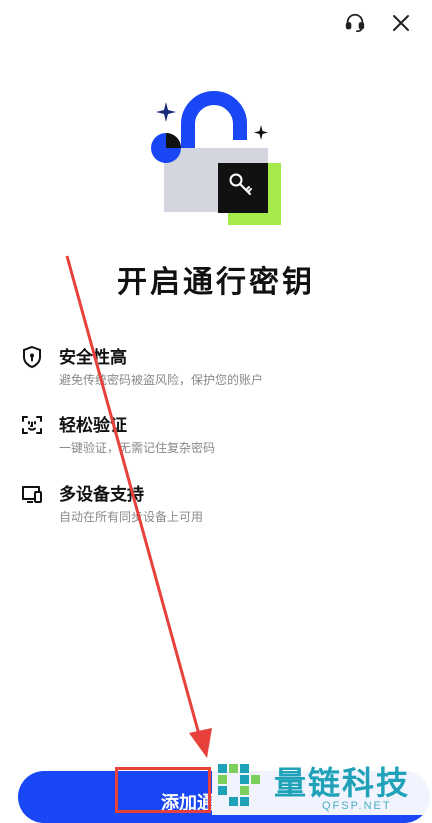 This screenshot has width=432, height=823. What do you see at coordinates (401, 23) in the screenshot?
I see `close-icon` at bounding box center [401, 23].